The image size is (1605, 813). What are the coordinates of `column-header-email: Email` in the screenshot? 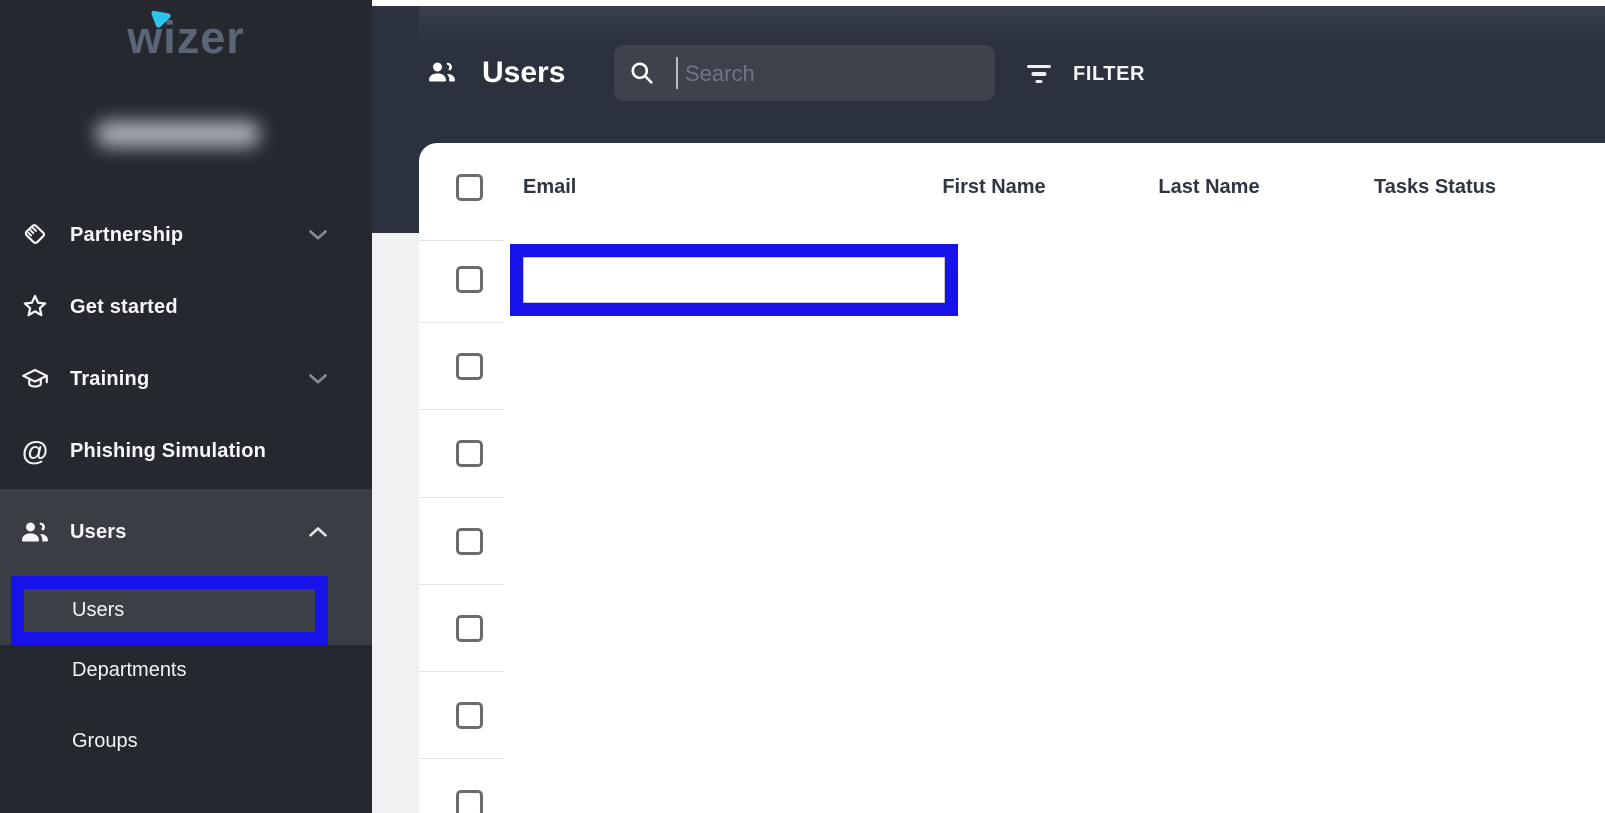 It's located at (550, 187).